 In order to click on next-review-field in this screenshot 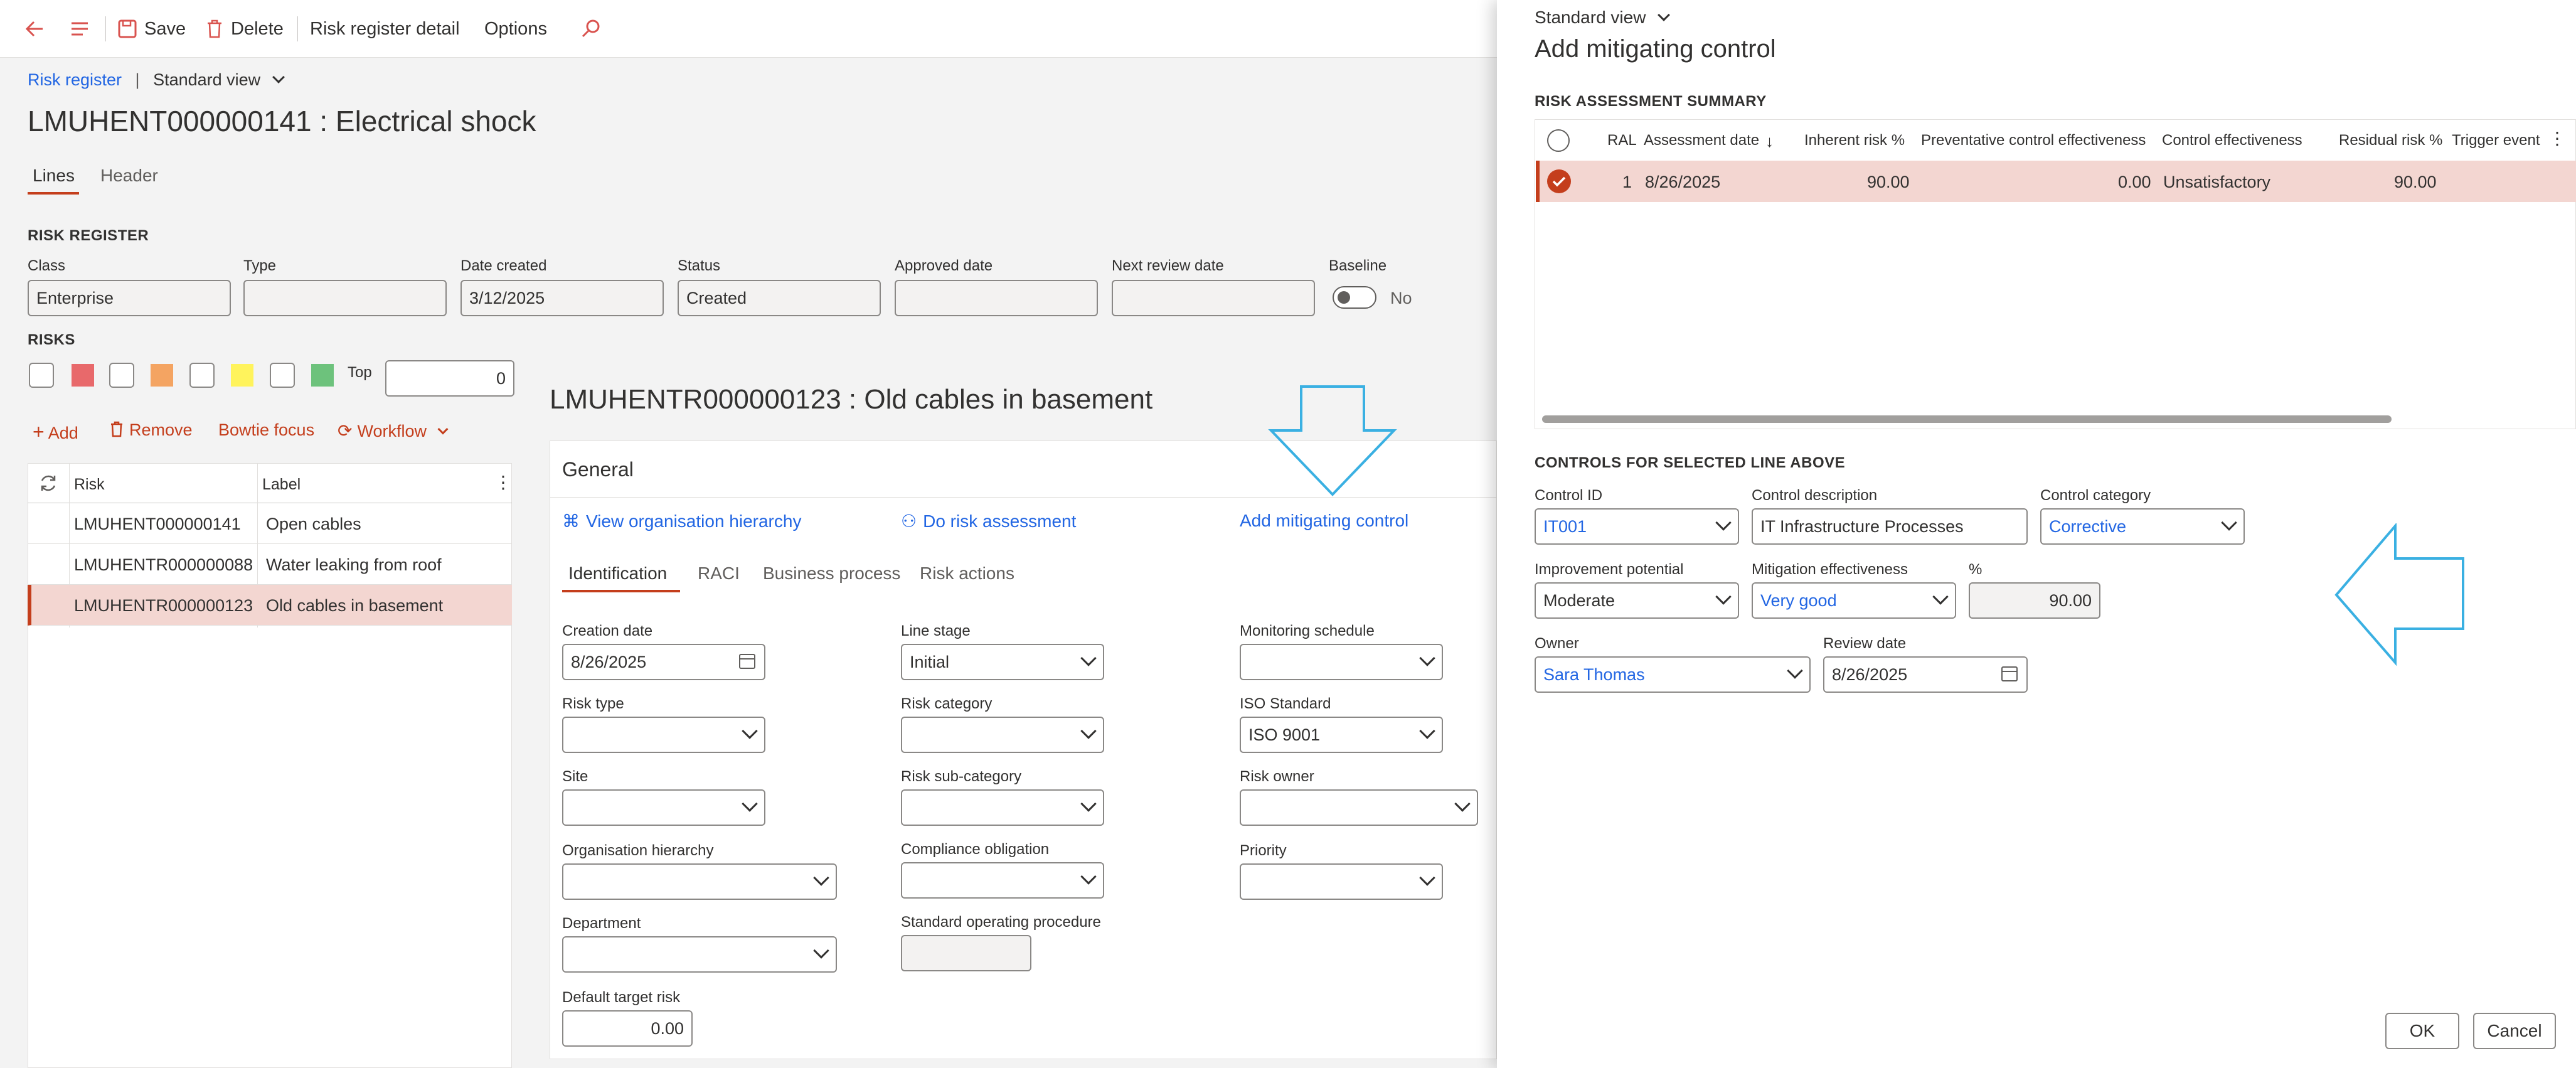, I will do `click(1213, 298)`.